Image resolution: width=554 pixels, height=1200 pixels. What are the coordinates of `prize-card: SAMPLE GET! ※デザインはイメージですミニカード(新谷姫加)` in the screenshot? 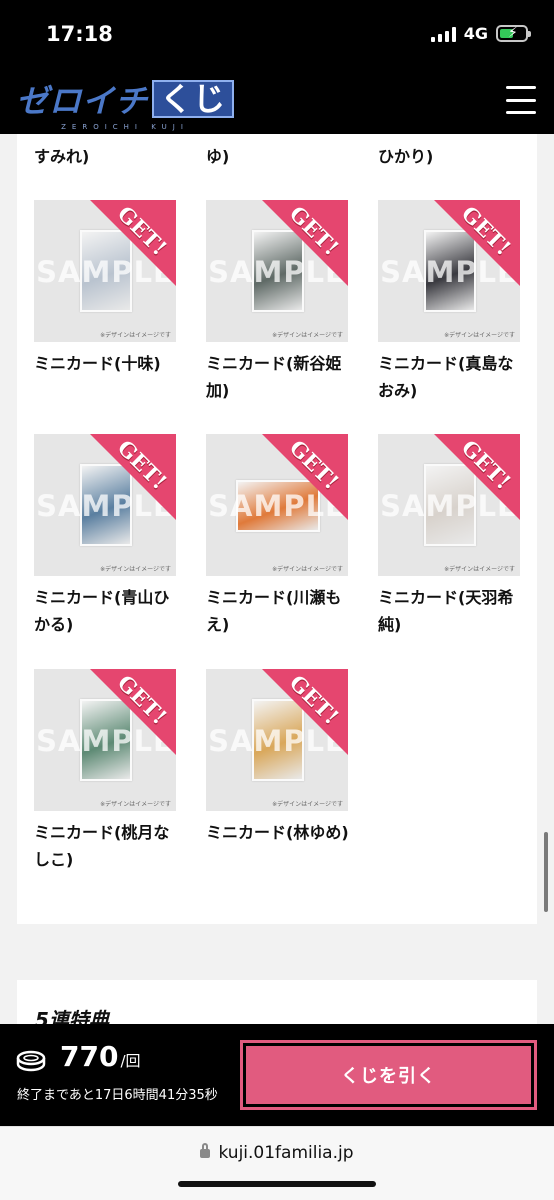 It's located at (281, 302).